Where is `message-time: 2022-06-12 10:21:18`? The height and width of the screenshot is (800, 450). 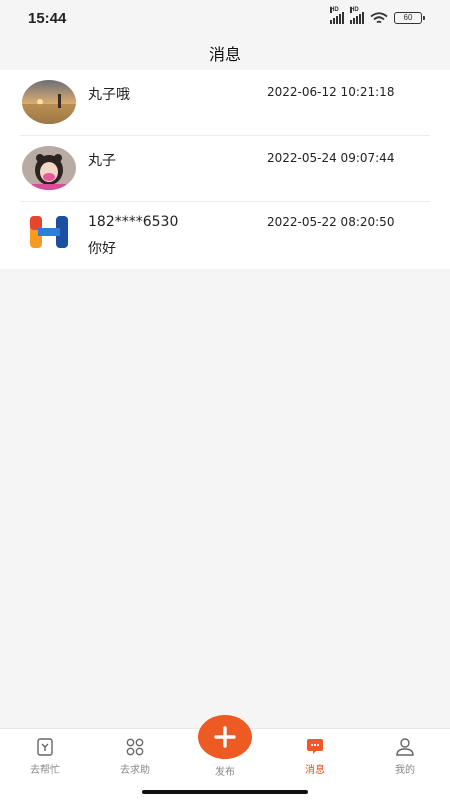 message-time: 2022-06-12 10:21:18 is located at coordinates (331, 92).